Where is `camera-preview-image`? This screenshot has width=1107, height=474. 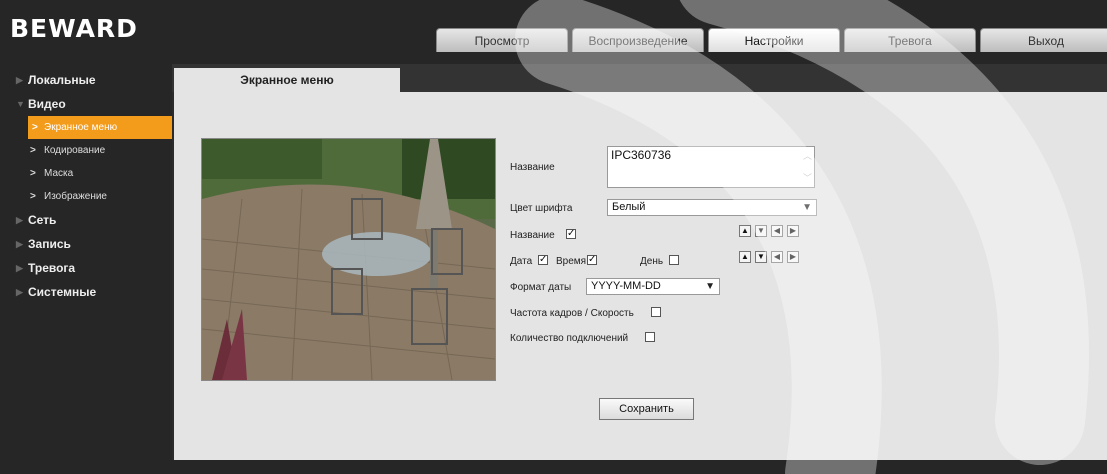 camera-preview-image is located at coordinates (348, 259).